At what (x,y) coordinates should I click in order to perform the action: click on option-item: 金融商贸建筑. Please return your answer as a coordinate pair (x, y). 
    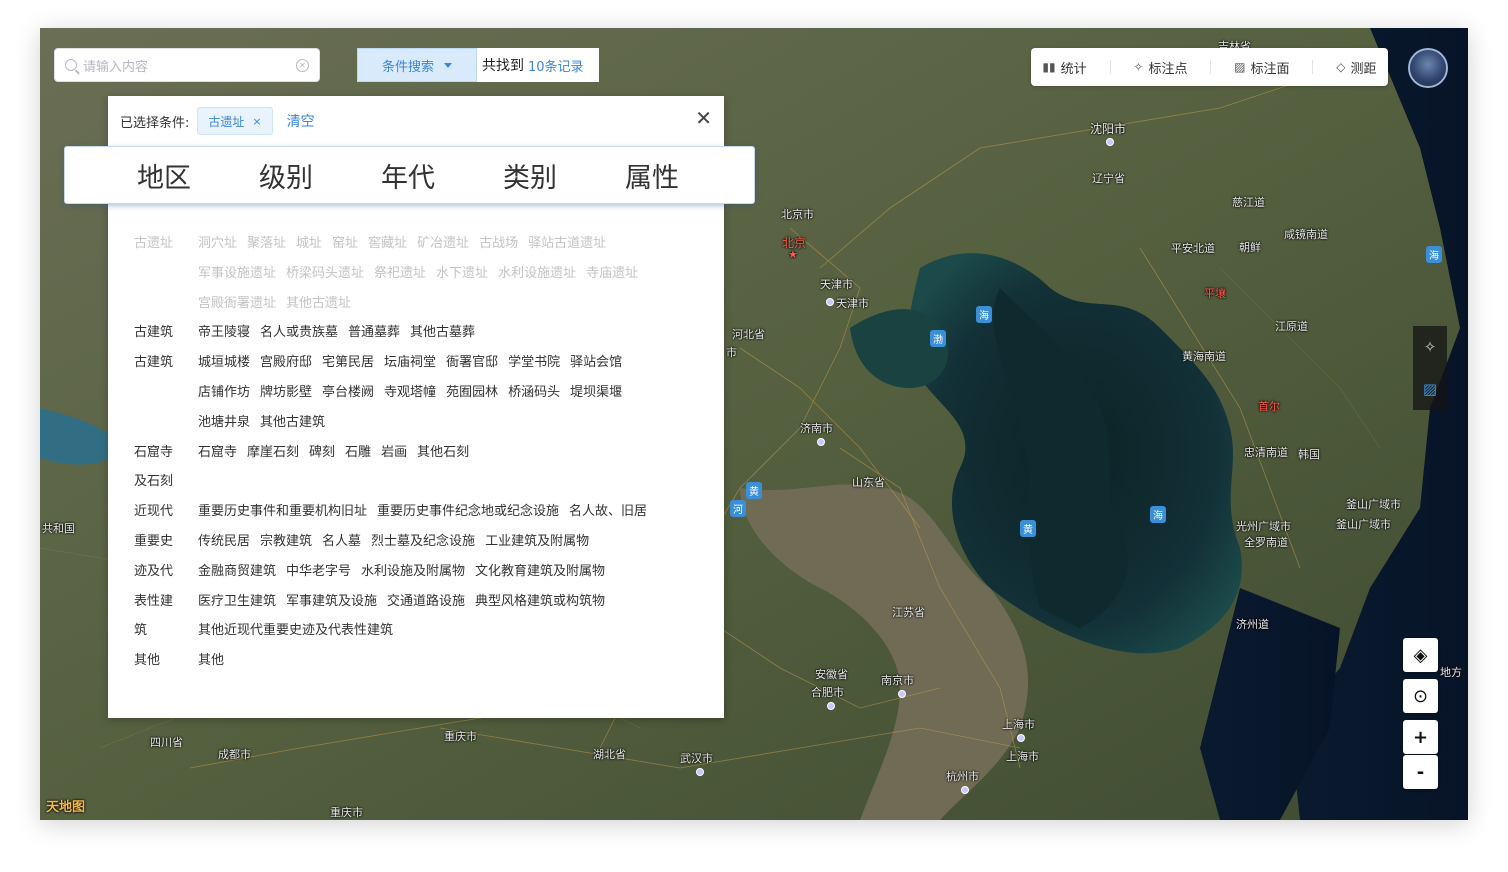
    Looking at the image, I should click on (237, 571).